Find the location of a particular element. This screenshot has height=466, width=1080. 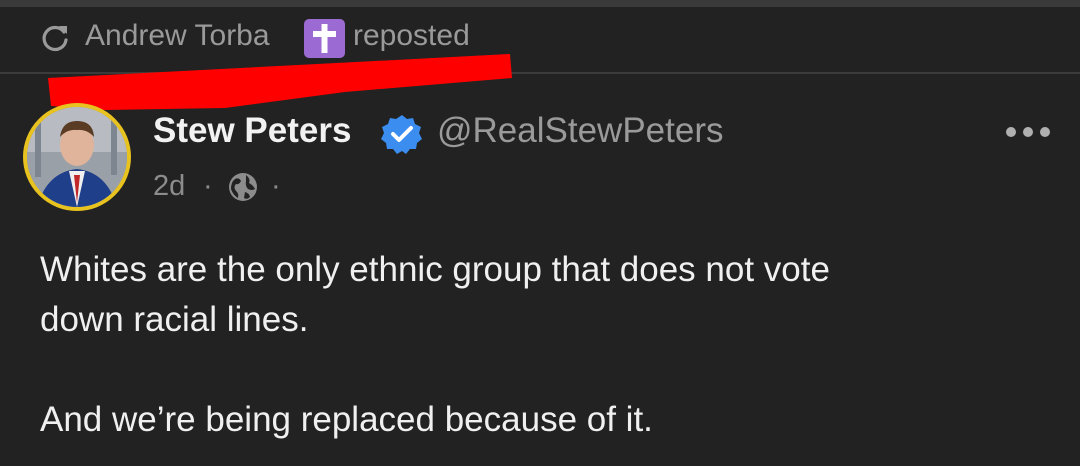

avatar is located at coordinates (77, 157).